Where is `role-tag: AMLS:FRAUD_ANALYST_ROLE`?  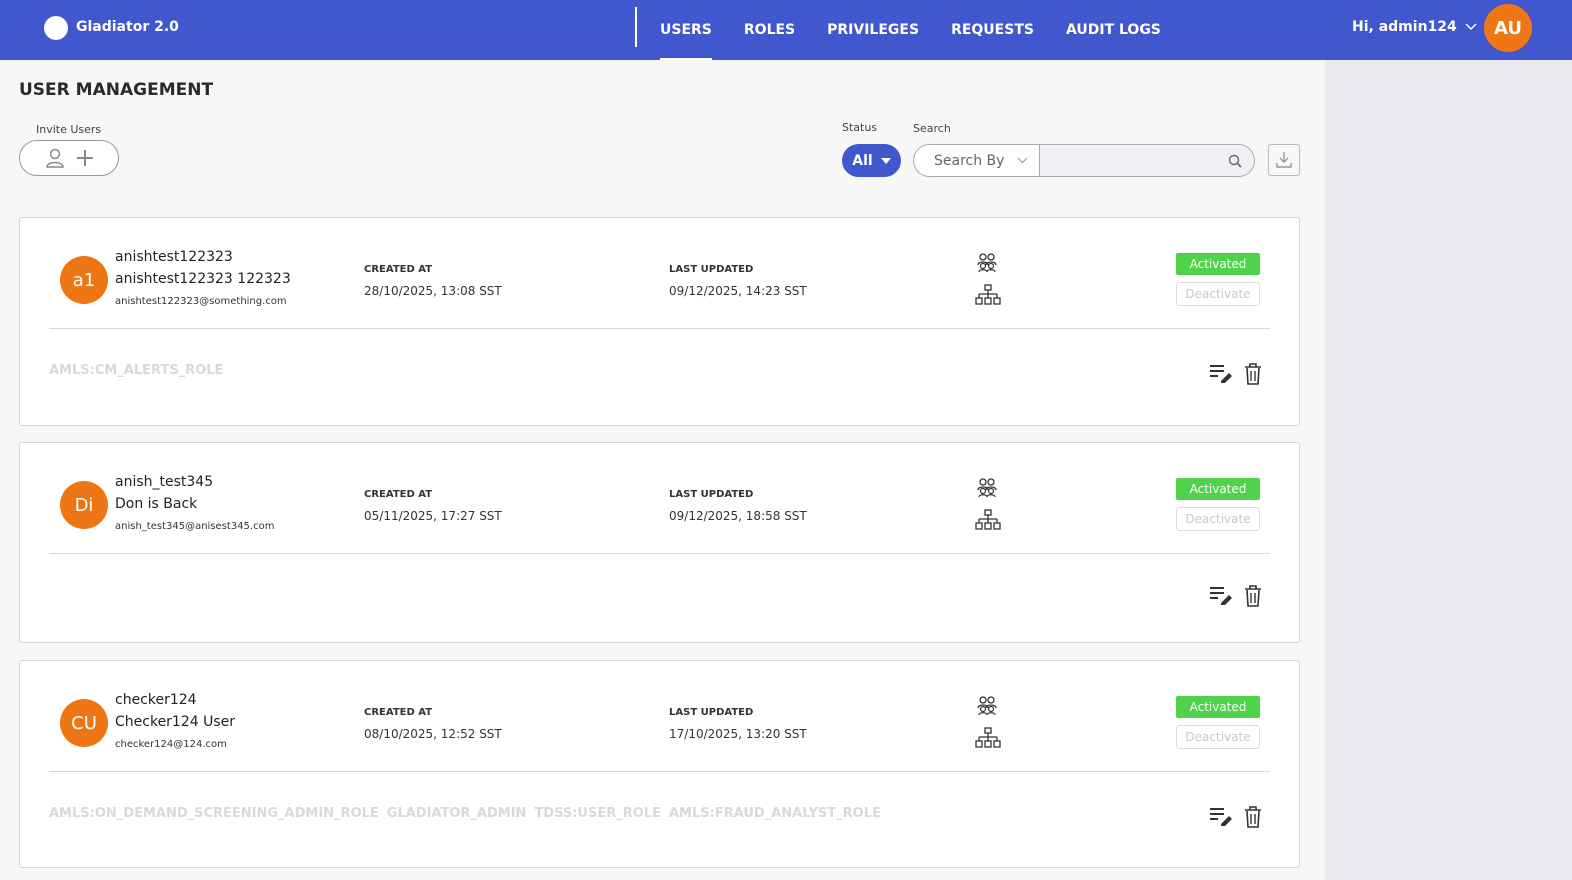
role-tag: AMLS:FRAUD_ANALYST_ROLE is located at coordinates (774, 813).